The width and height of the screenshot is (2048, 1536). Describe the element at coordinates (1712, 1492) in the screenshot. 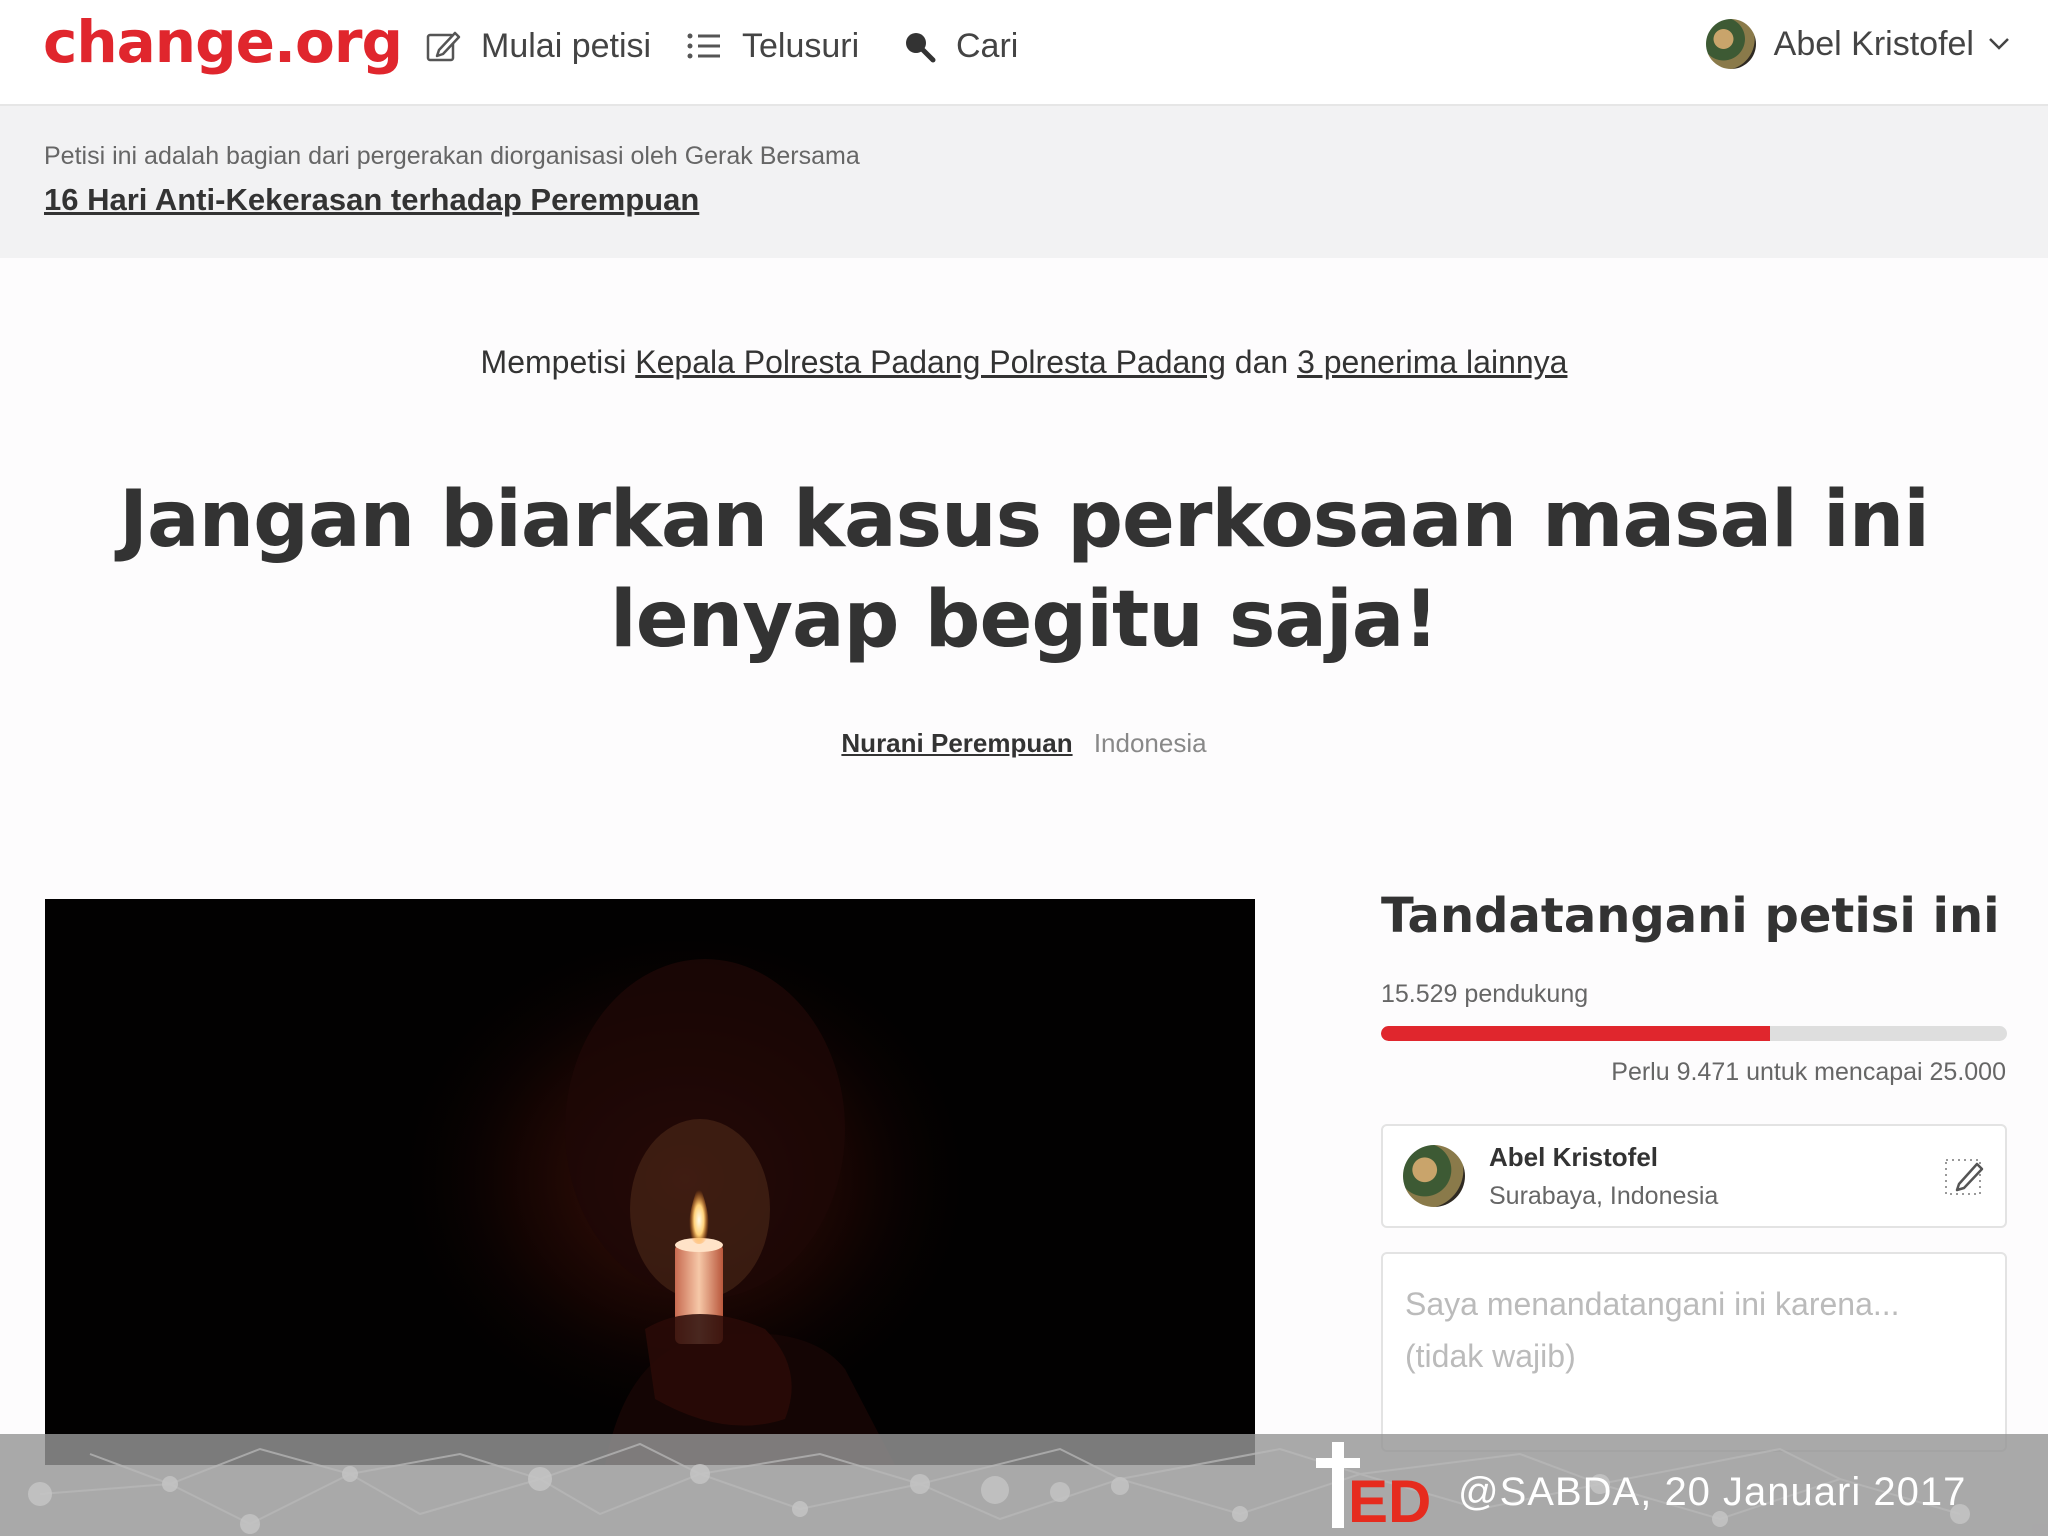

I see `watermark-text: @SABDA, 20 Januari 2017` at that location.